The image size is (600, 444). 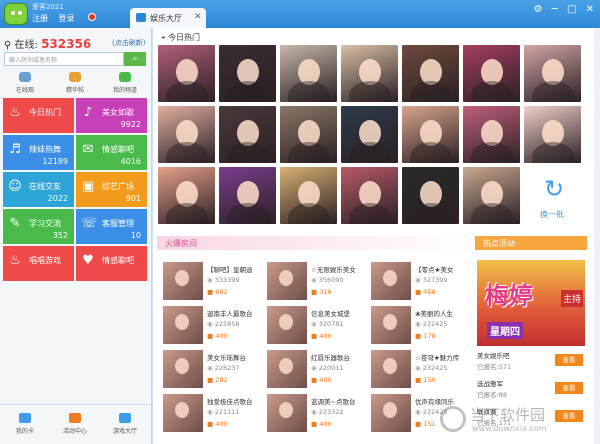 I want to click on room-card: 红唇乐器歌台 220011 400, so click(x=317, y=370).